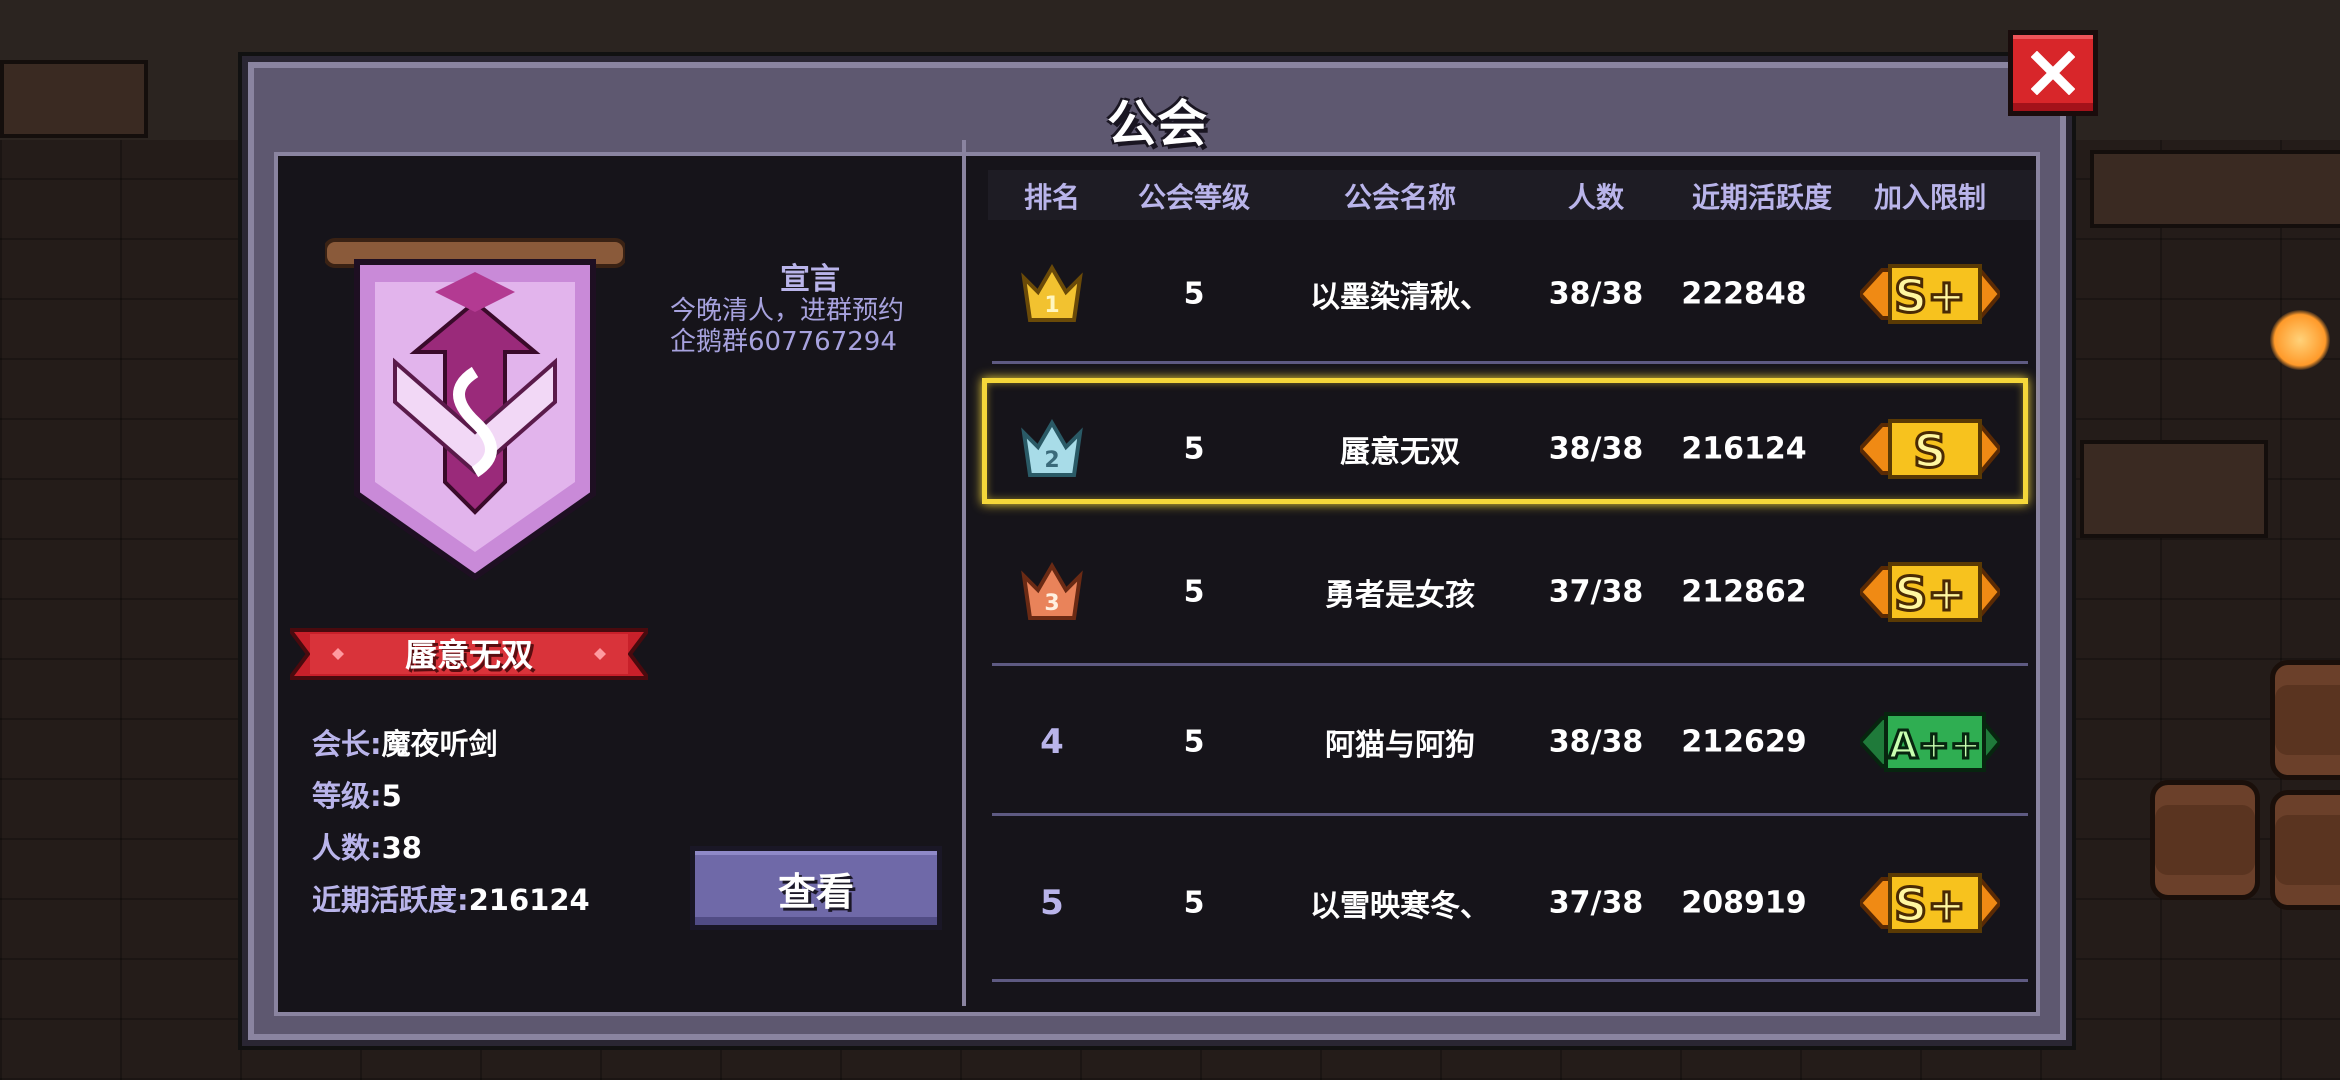 Image resolution: width=2340 pixels, height=1080 pixels. Describe the element at coordinates (1051, 460) in the screenshot. I see `rank-number-text: 2` at that location.